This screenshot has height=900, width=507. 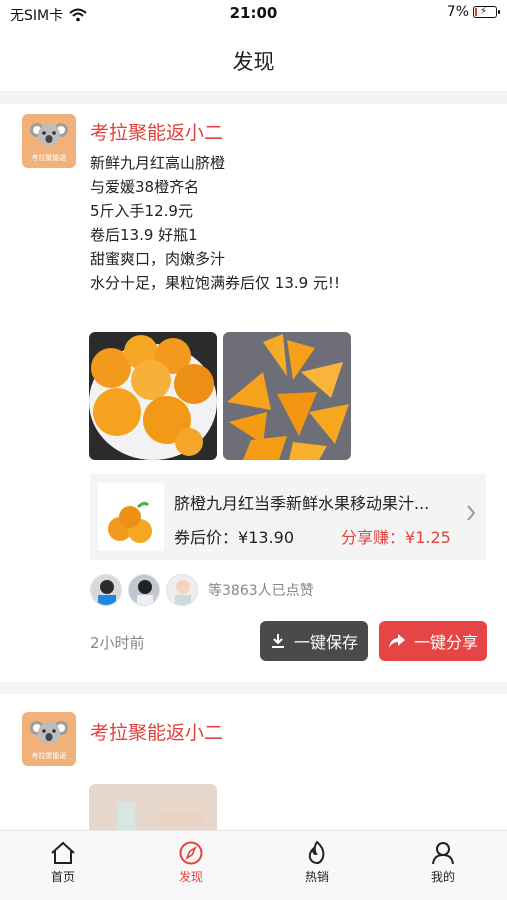 I want to click on chevron-right-icon, so click(x=471, y=513).